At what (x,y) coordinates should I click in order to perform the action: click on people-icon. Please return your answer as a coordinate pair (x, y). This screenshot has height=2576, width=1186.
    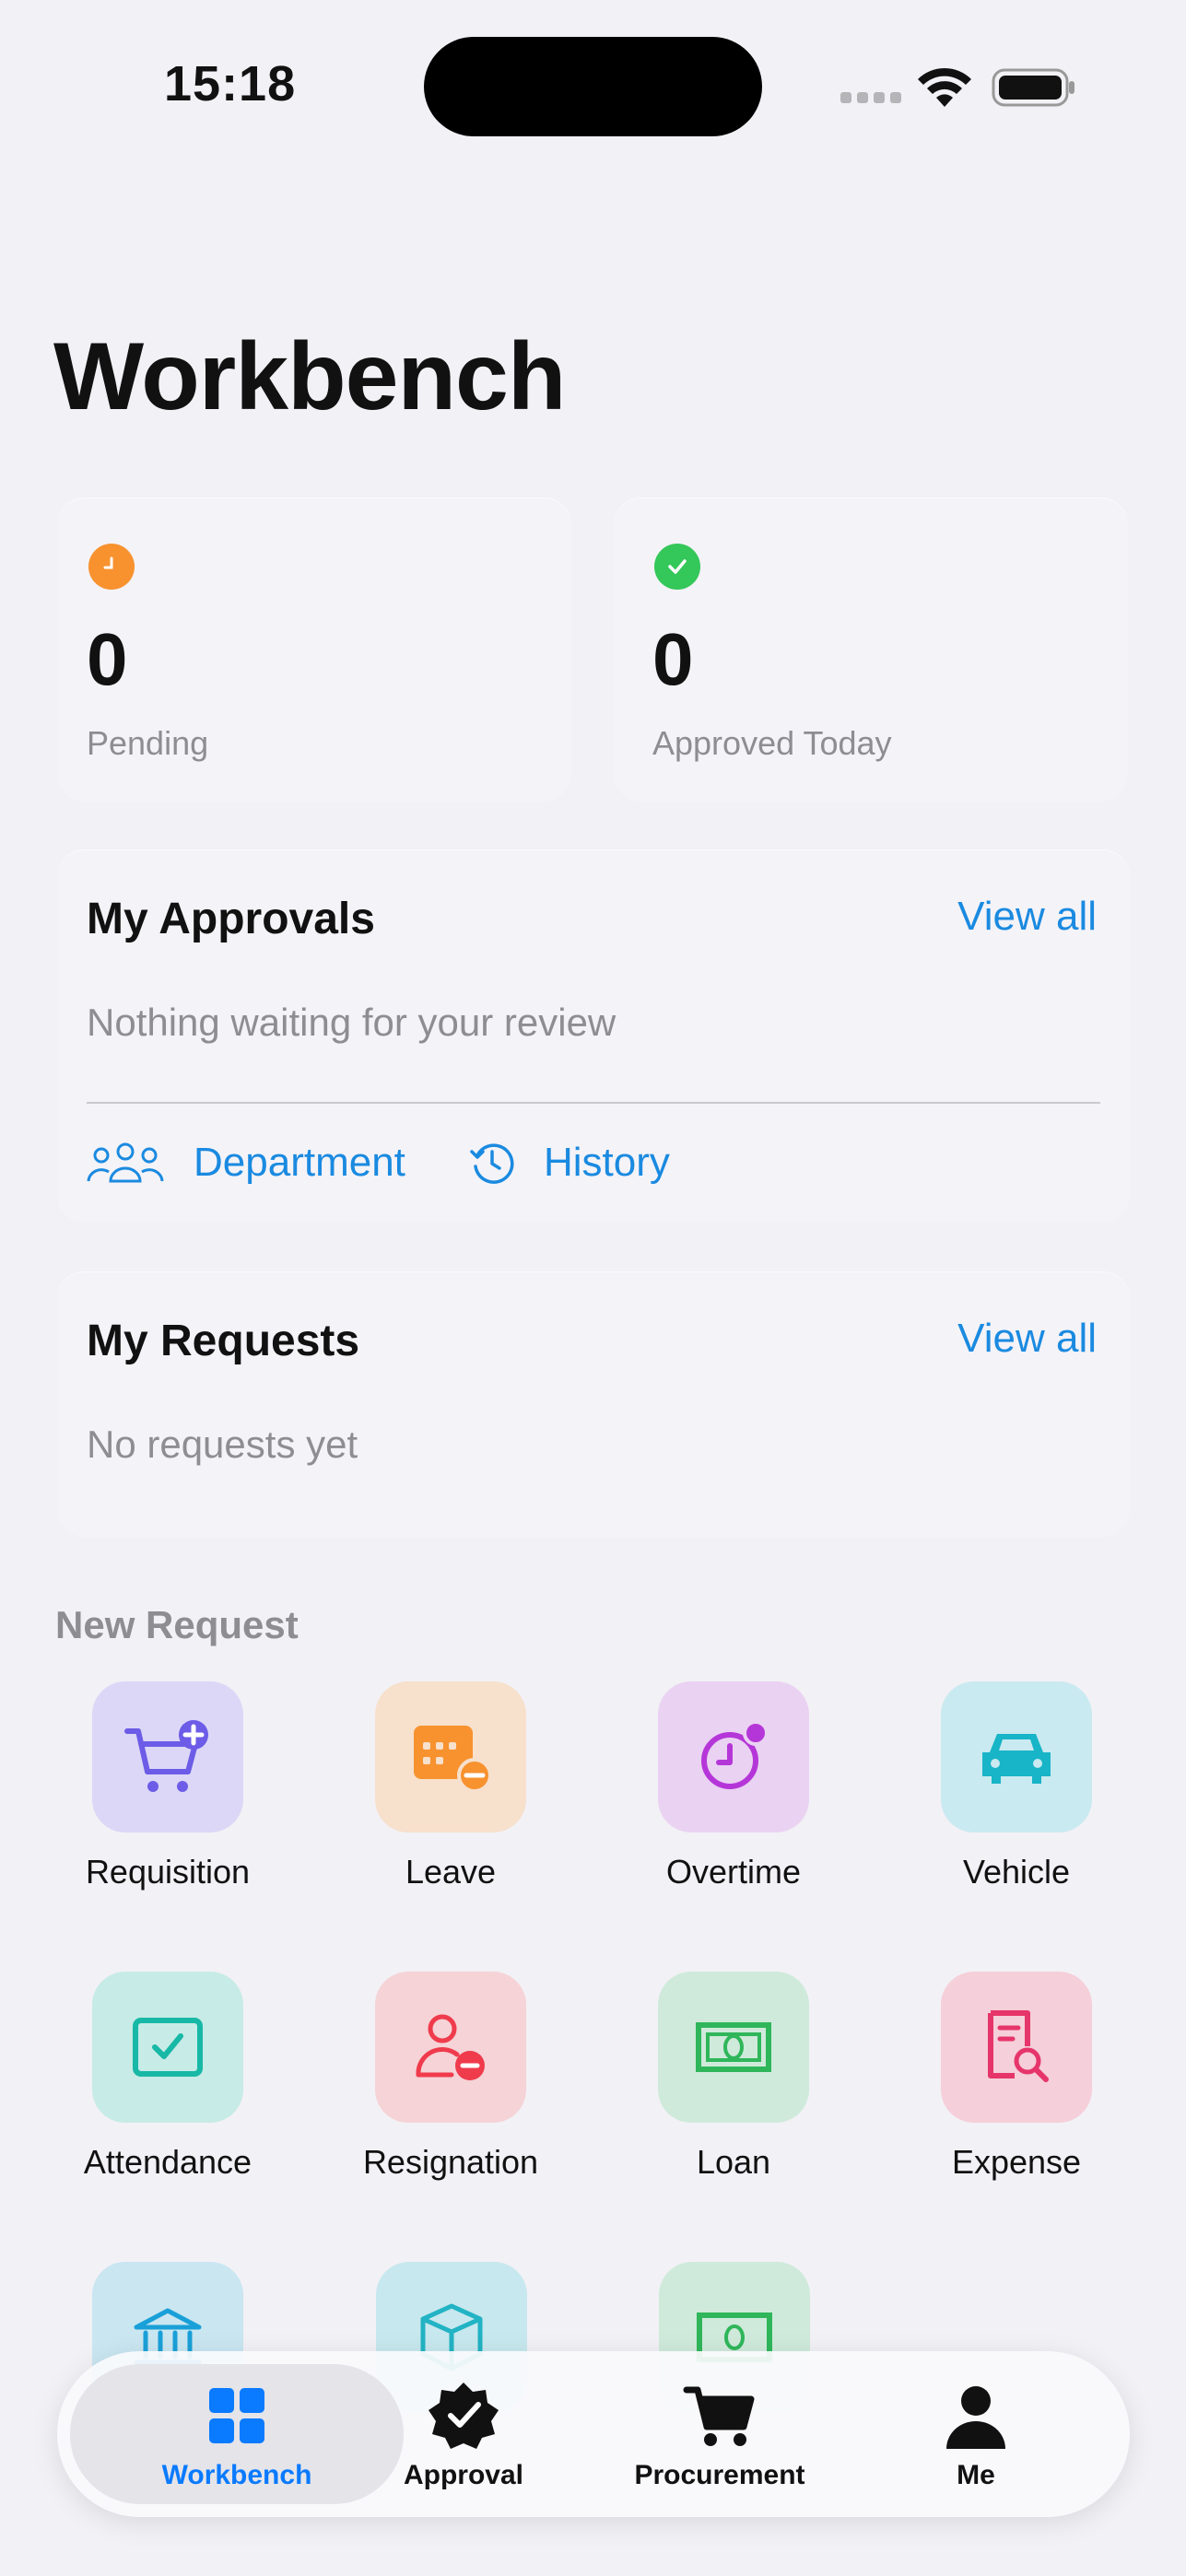
    Looking at the image, I should click on (125, 1162).